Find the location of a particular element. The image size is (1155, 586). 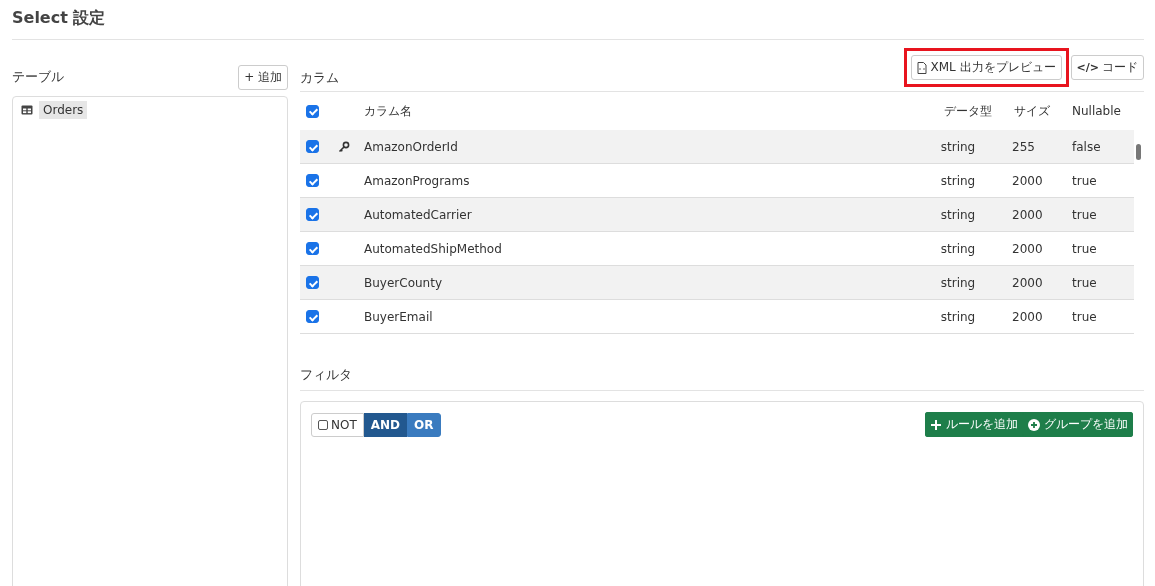

table-cell-text: AmazonPrograms is located at coordinates (417, 180).